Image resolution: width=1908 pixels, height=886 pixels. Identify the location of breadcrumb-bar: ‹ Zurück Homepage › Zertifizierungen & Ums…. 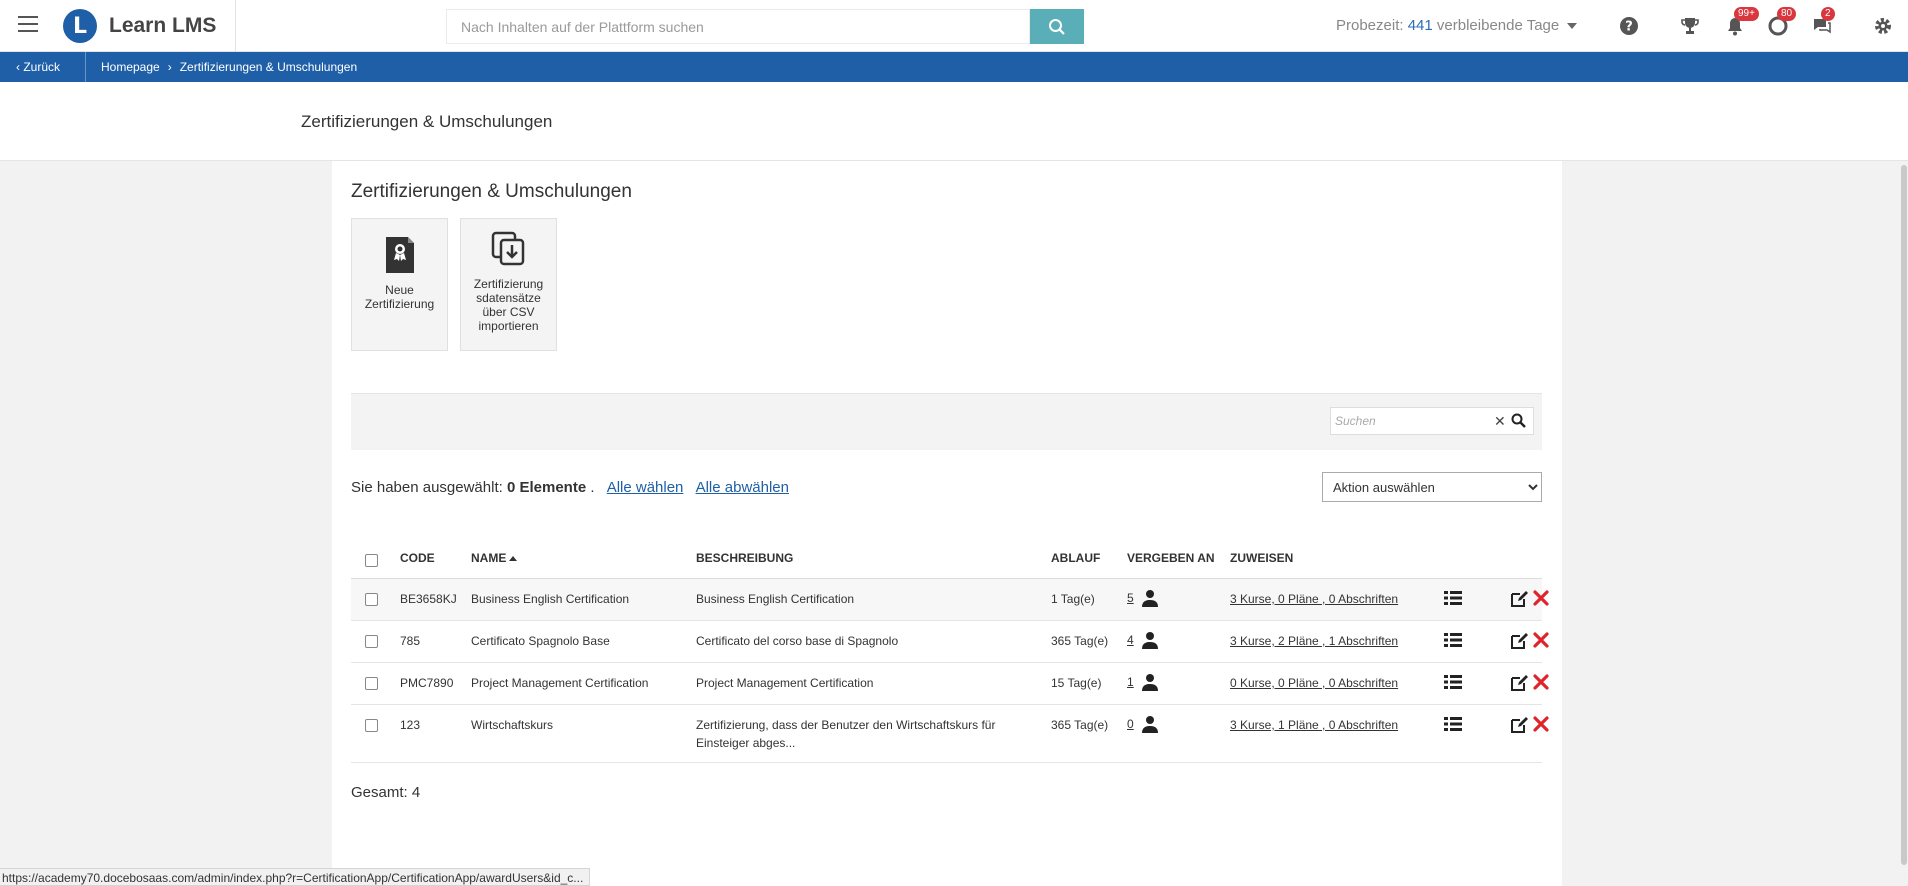
(954, 67).